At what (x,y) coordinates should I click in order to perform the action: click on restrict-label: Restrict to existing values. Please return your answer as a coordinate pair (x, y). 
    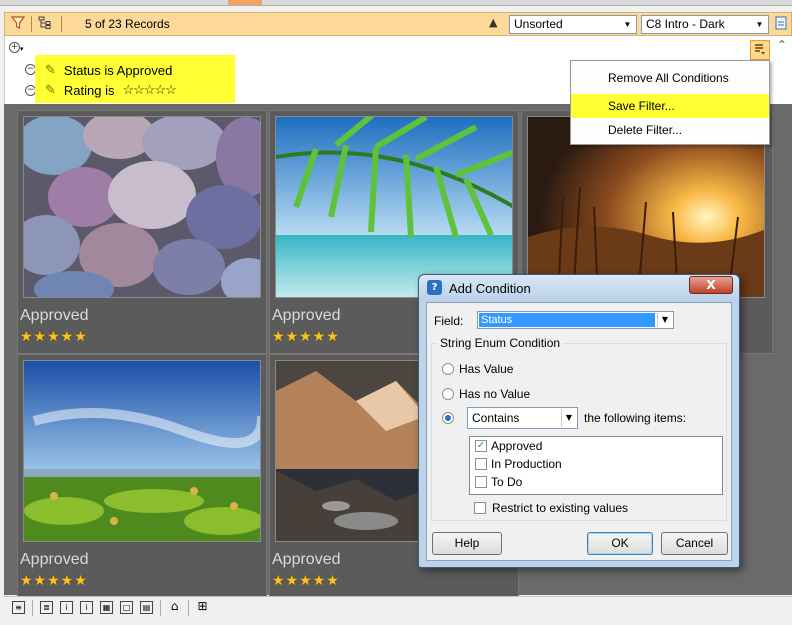
    Looking at the image, I should click on (560, 508).